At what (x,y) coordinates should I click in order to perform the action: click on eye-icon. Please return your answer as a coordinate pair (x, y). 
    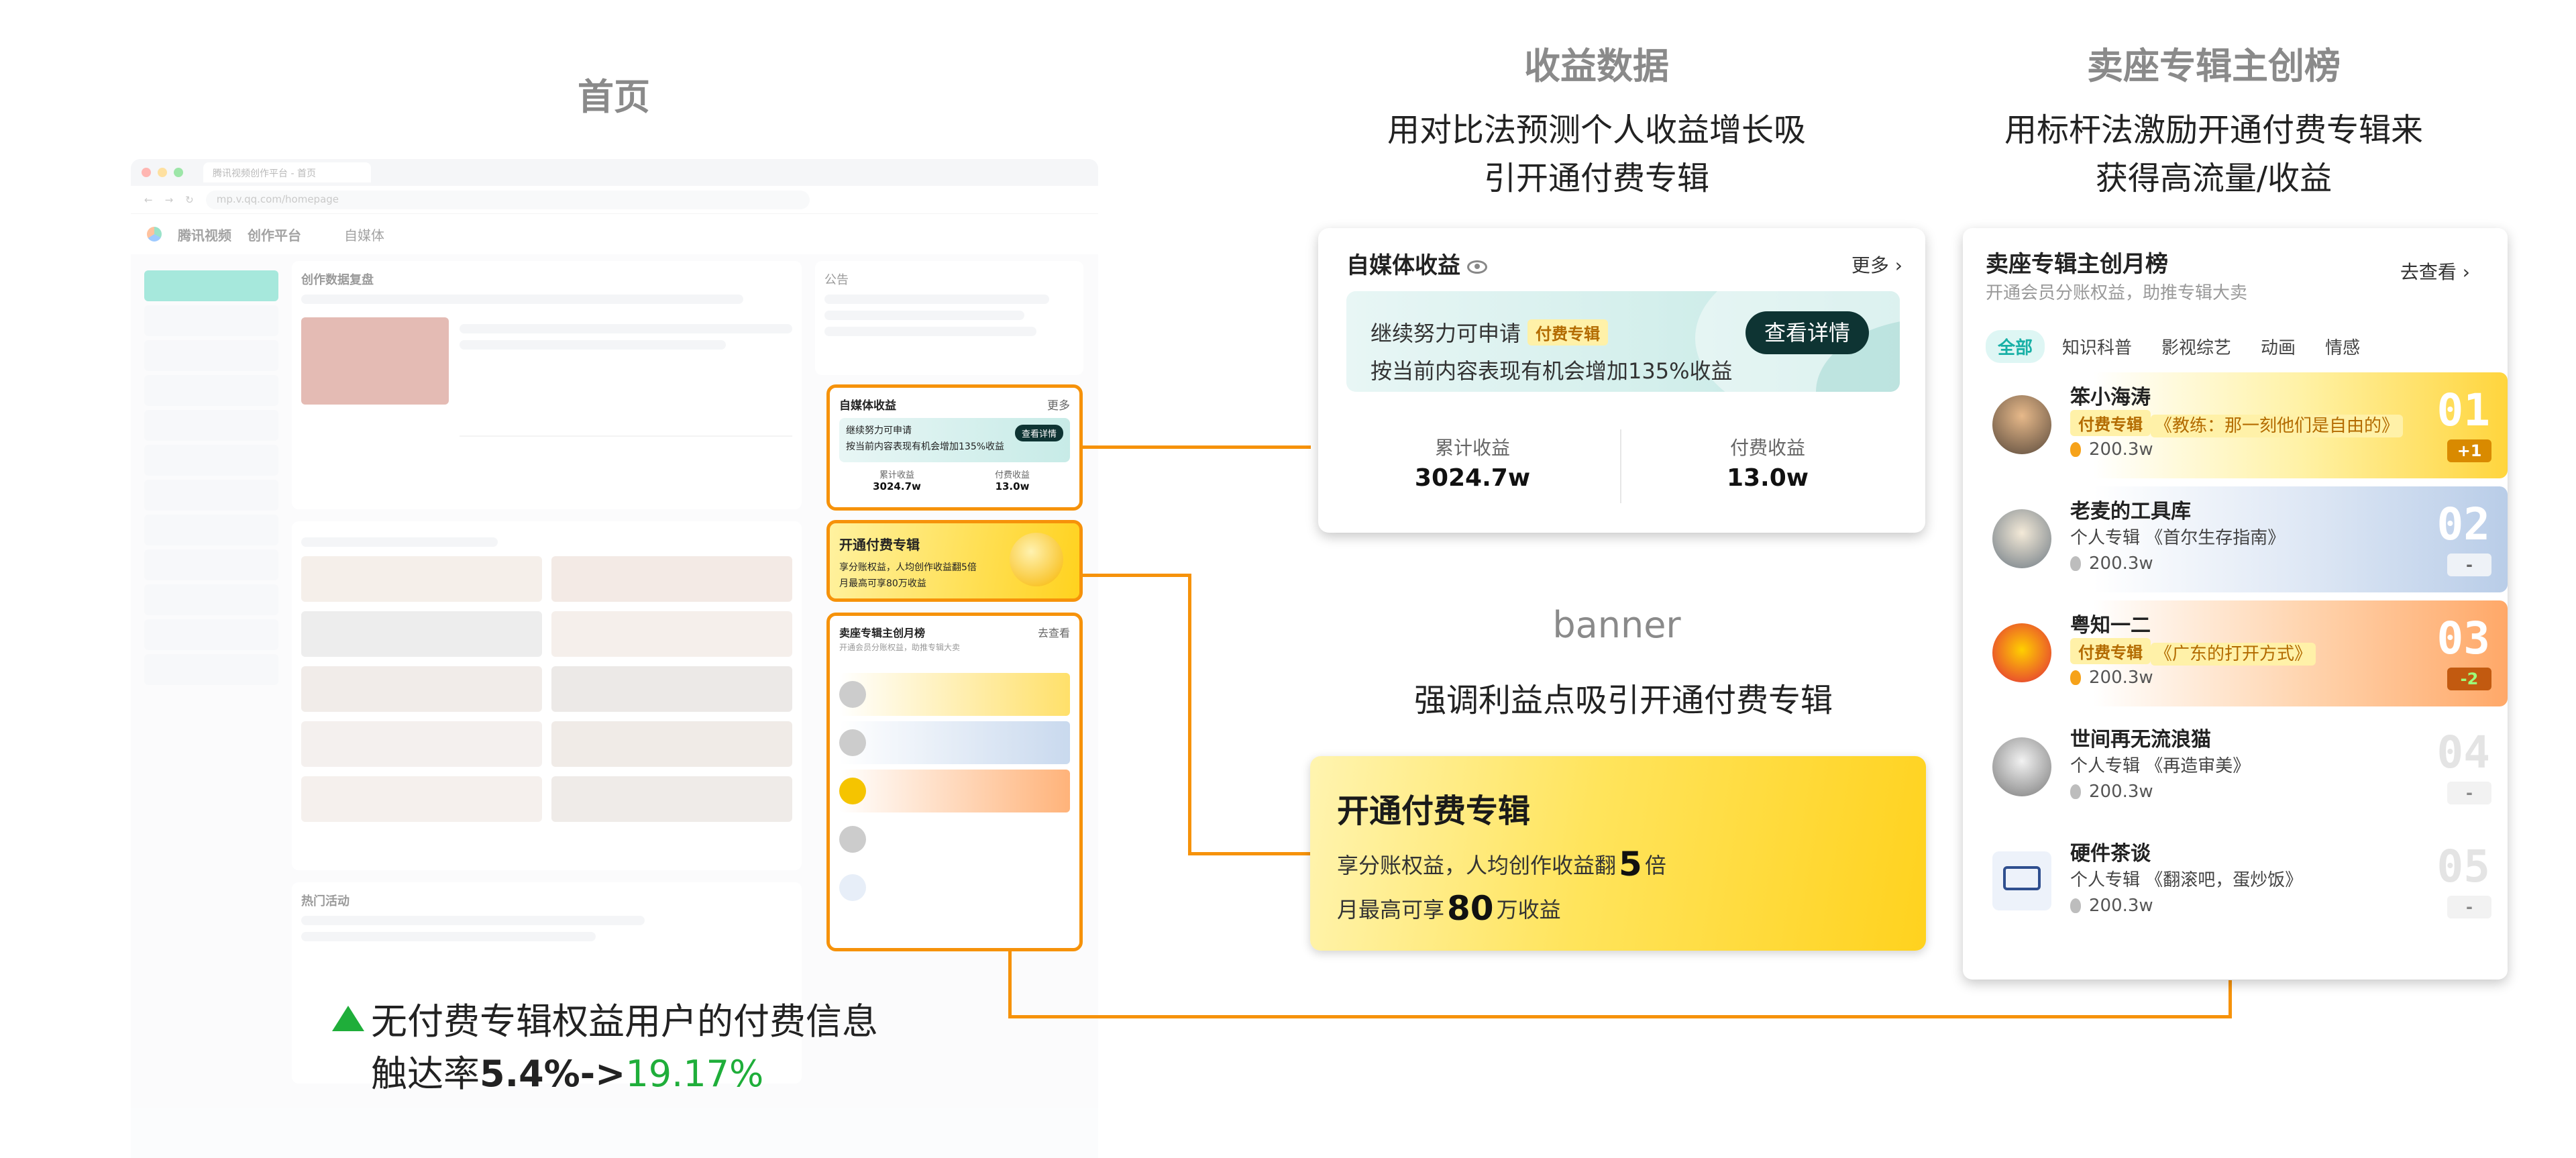
    Looking at the image, I should click on (1477, 267).